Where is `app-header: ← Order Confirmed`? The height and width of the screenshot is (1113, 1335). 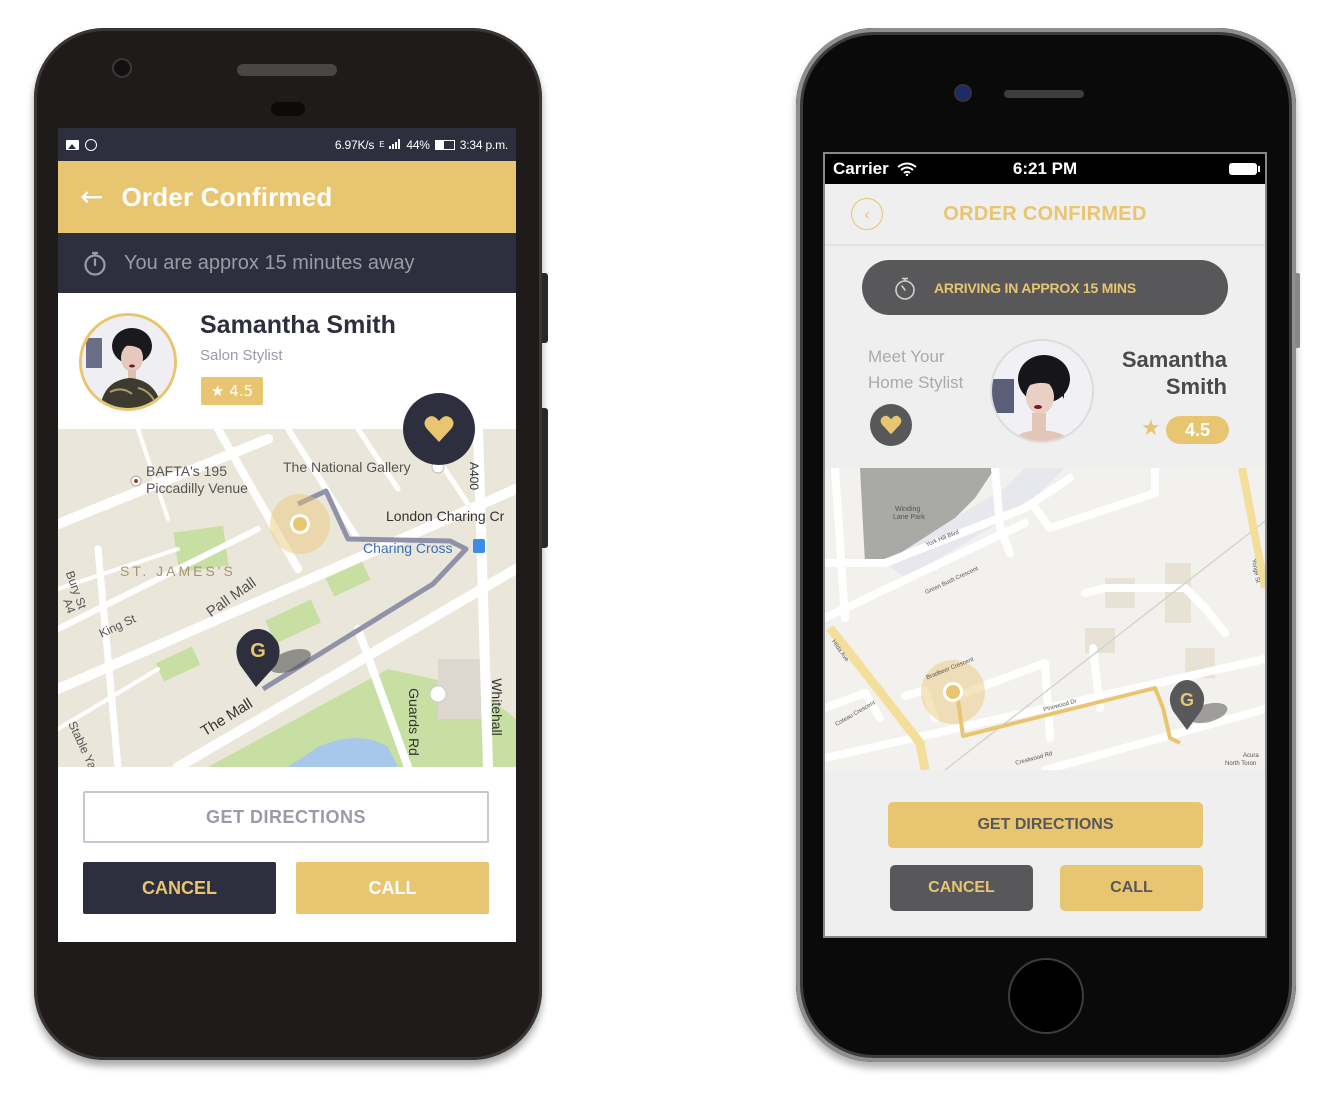
app-header: ← Order Confirmed is located at coordinates (287, 197).